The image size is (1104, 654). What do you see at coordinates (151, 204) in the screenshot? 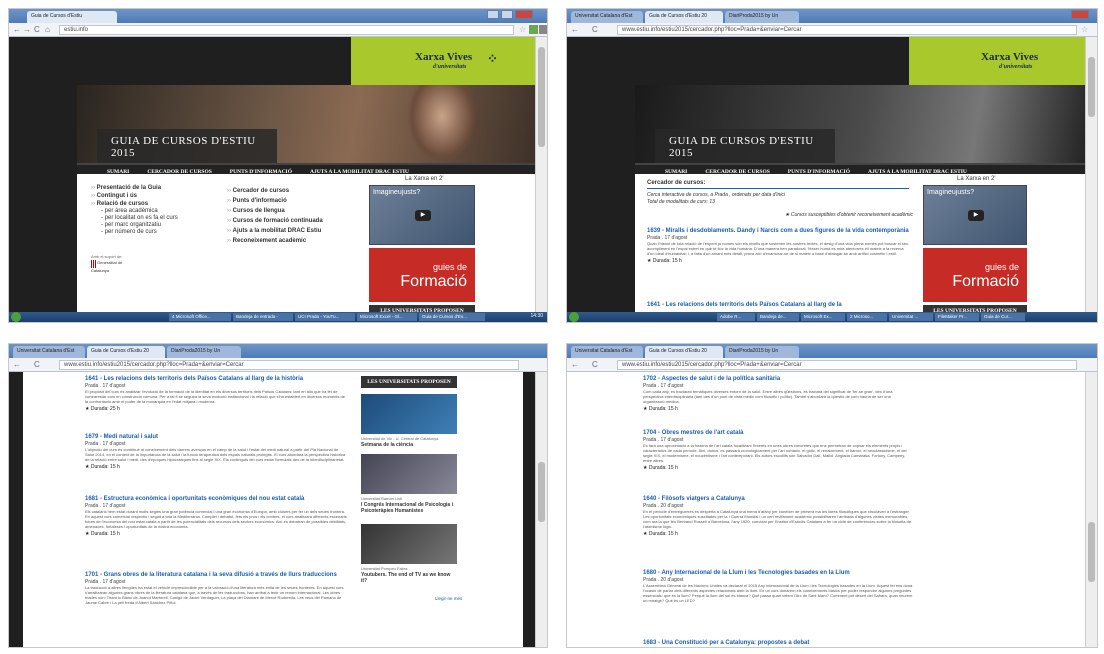
I see `link-relacio: ›› Relació de cursos` at bounding box center [151, 204].